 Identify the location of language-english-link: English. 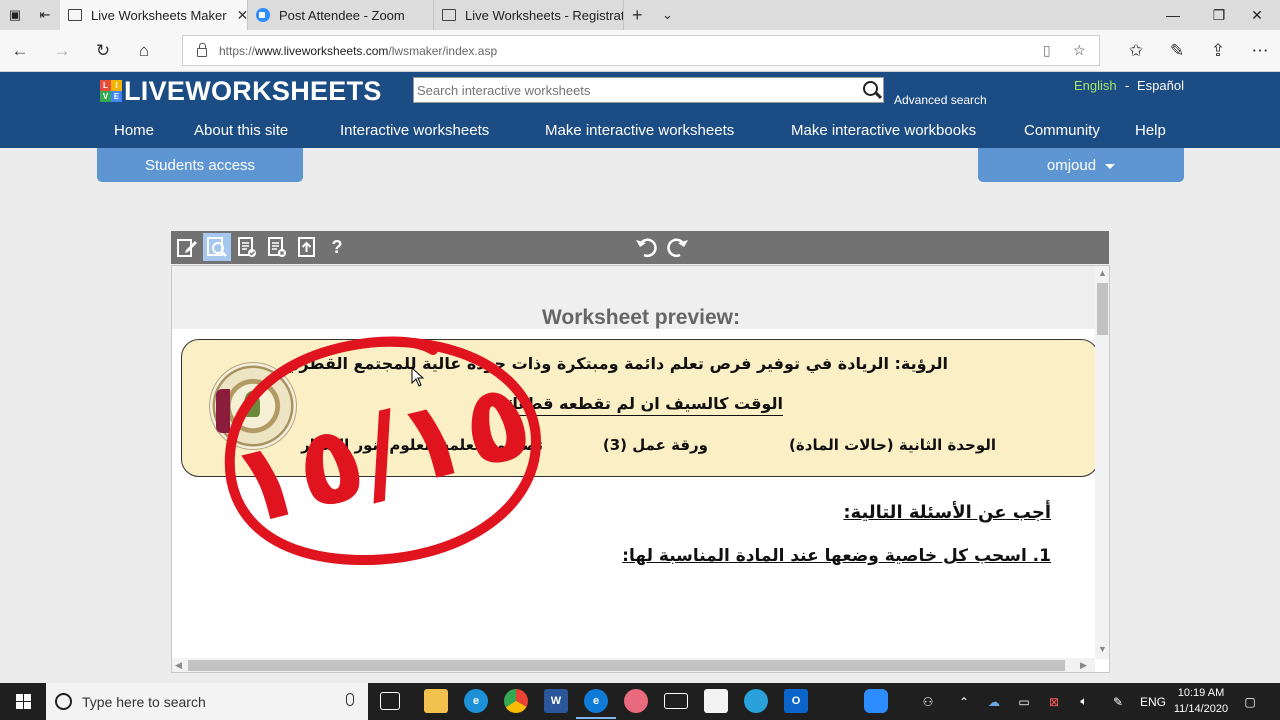
(1095, 85).